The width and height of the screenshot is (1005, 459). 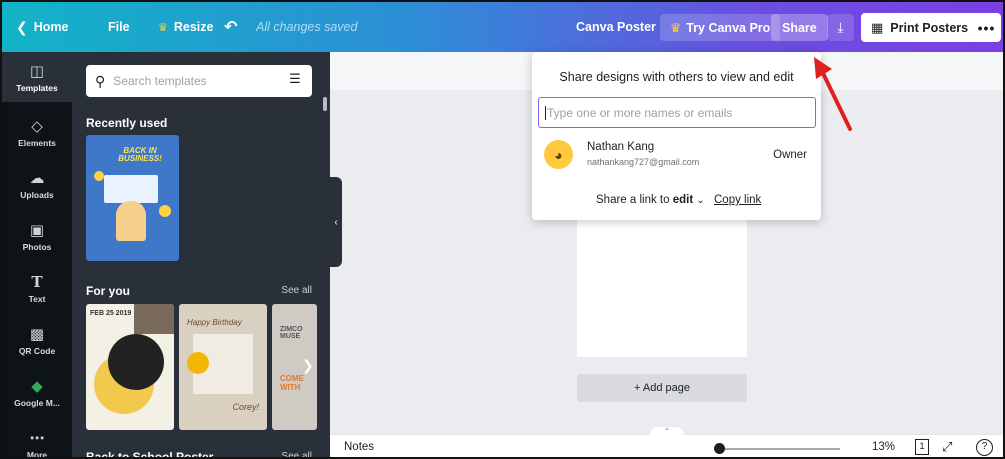 I want to click on sidebar-item-label: More, so click(x=37, y=454).